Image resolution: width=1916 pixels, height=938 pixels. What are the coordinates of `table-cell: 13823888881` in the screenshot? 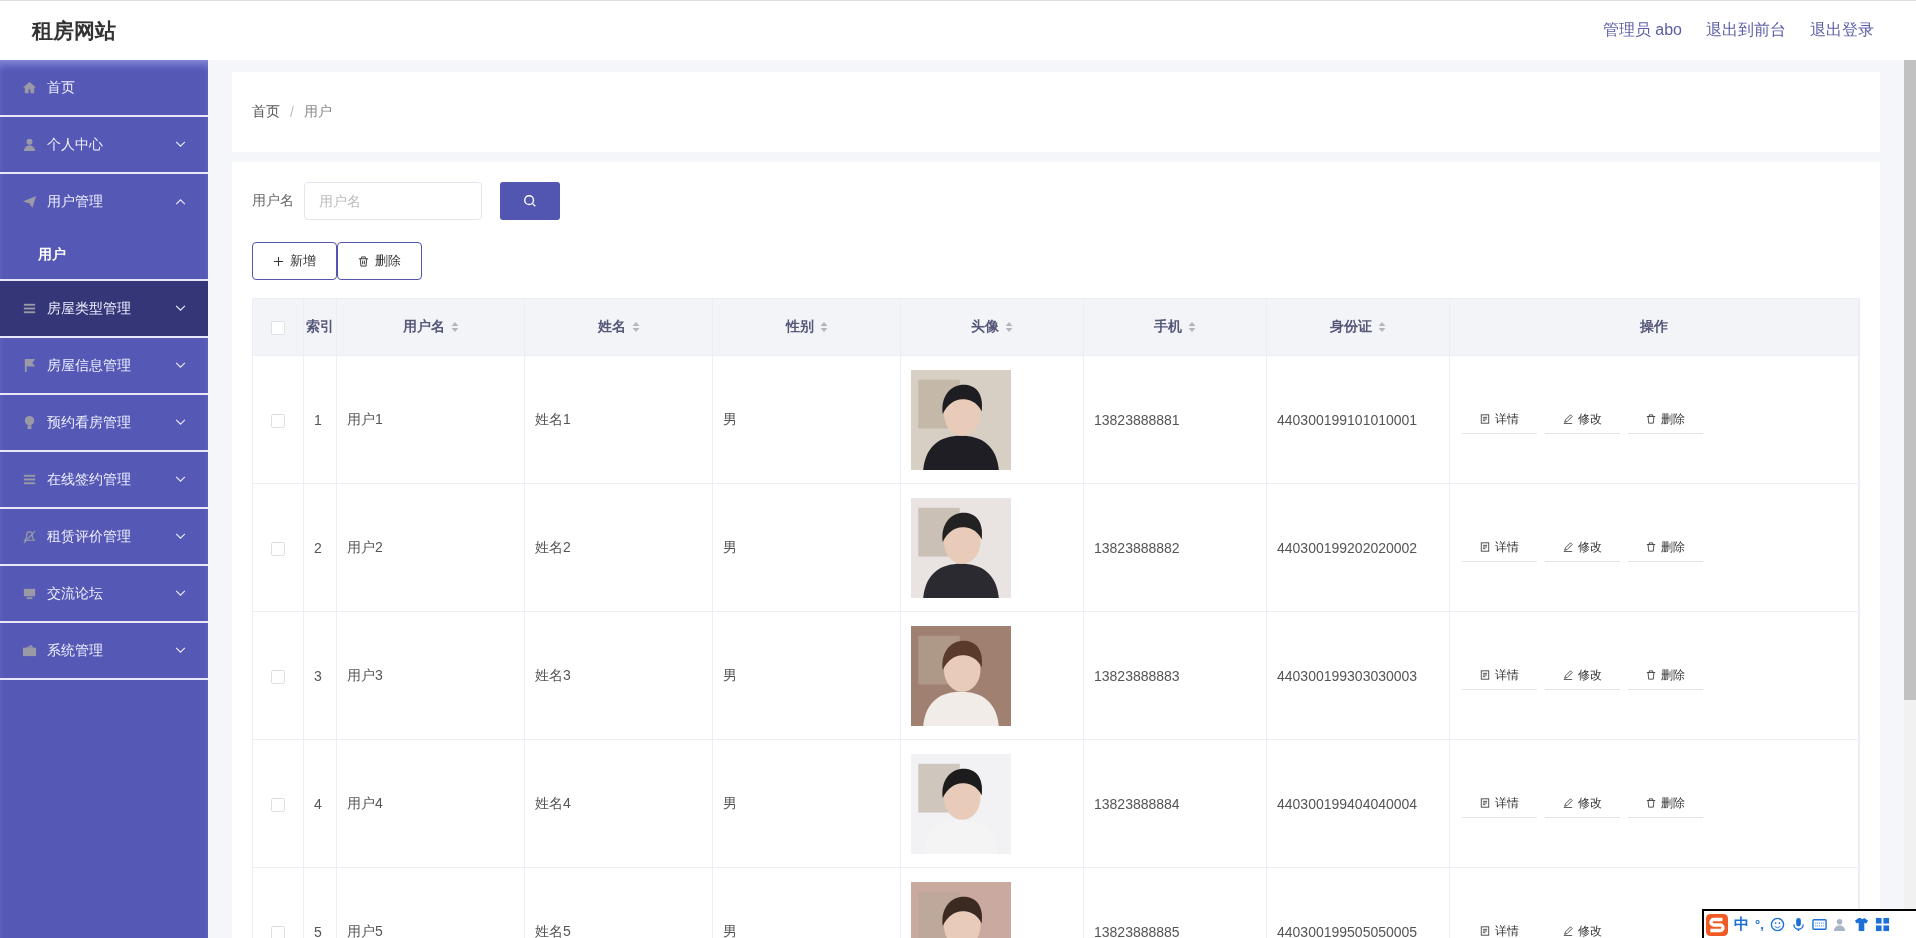 It's located at (1175, 419).